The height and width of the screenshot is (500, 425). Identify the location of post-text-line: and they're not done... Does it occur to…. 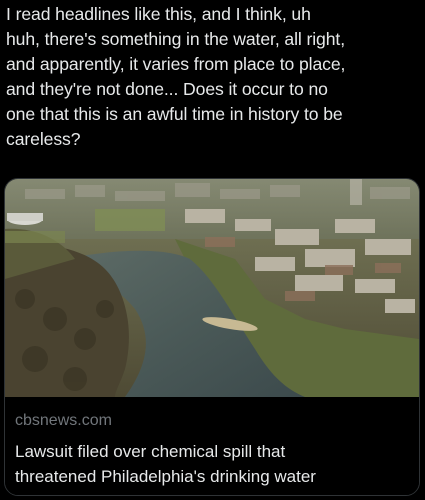
(167, 89).